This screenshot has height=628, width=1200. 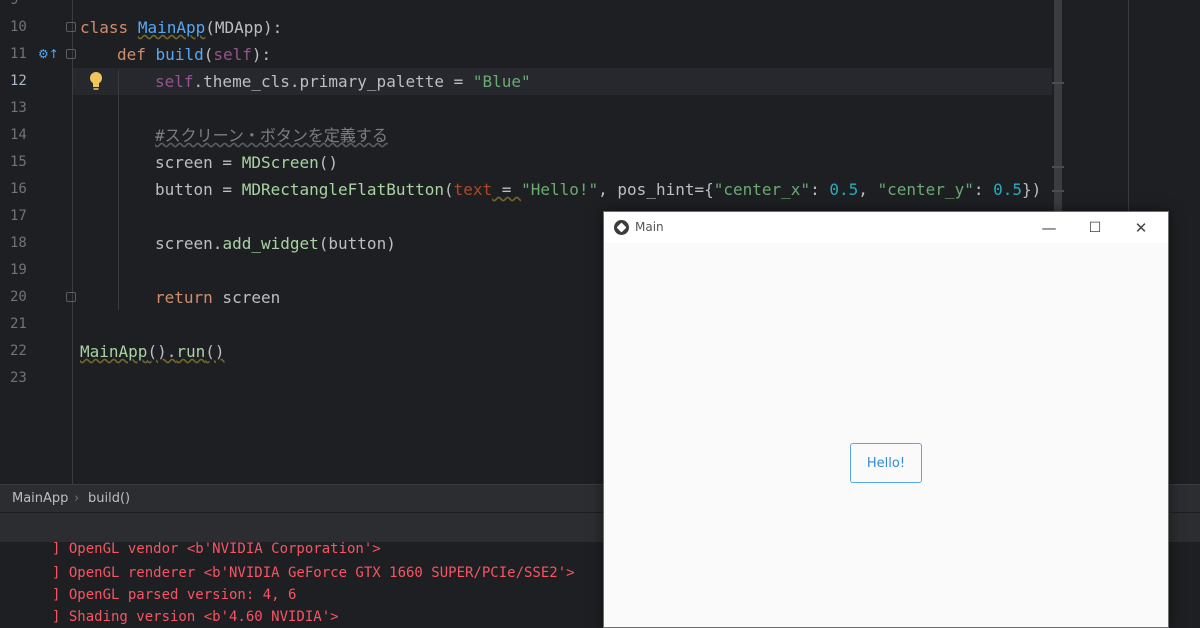 I want to click on maximize-button: ☐, so click(x=1095, y=228).